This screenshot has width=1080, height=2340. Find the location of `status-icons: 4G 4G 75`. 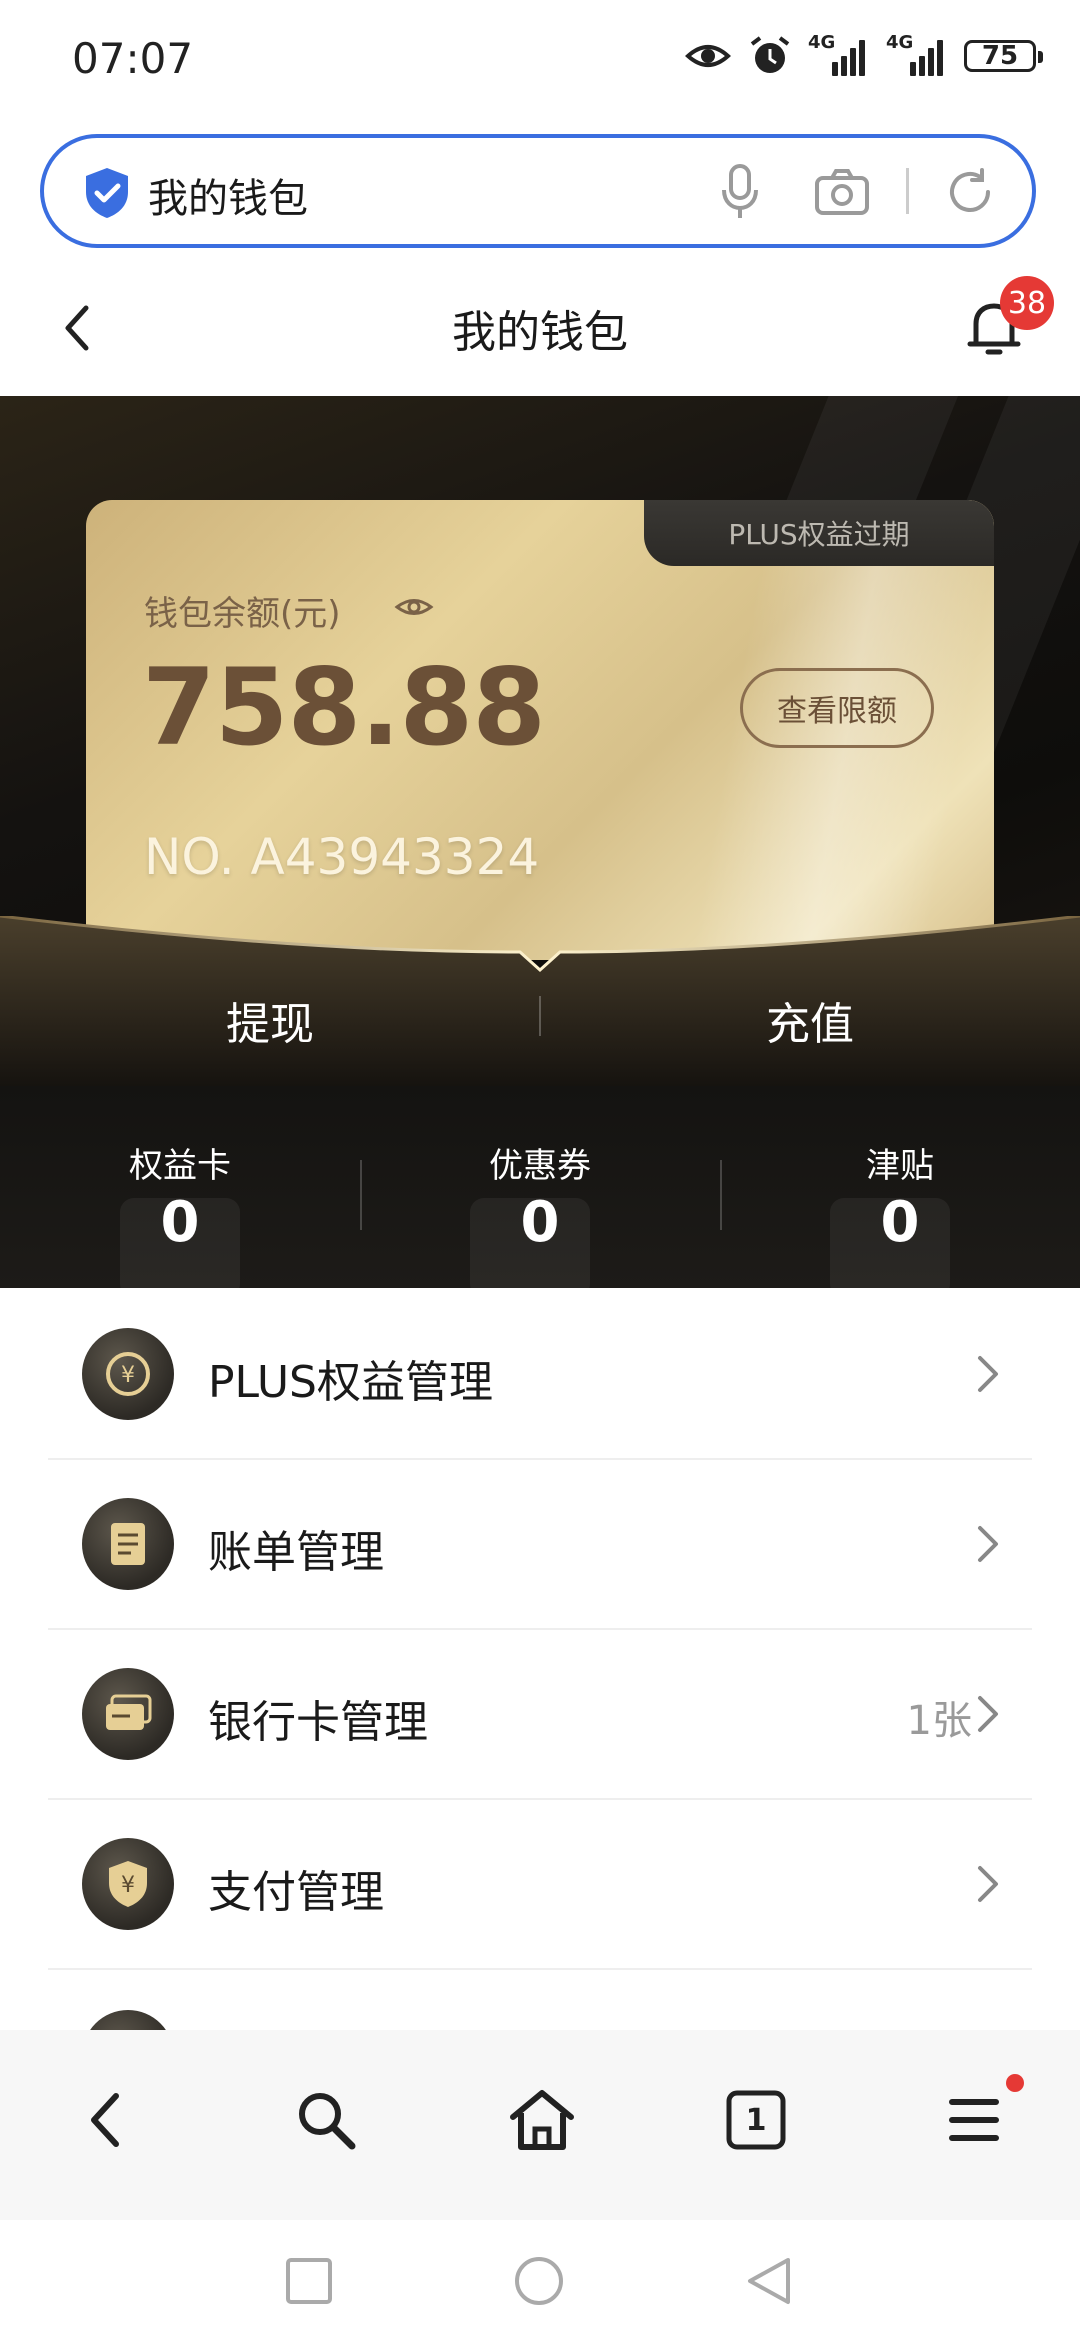

status-icons: 4G 4G 75 is located at coordinates (863, 55).